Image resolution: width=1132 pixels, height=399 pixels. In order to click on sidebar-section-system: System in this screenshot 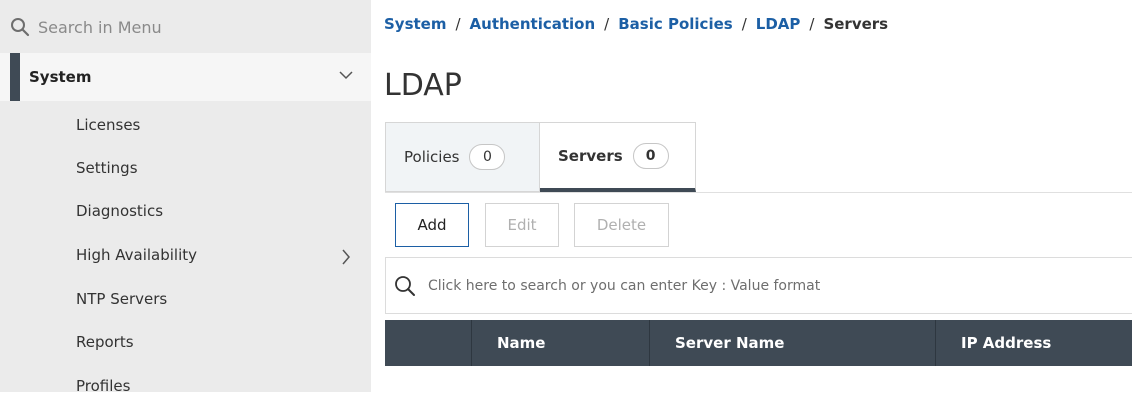, I will do `click(185, 77)`.